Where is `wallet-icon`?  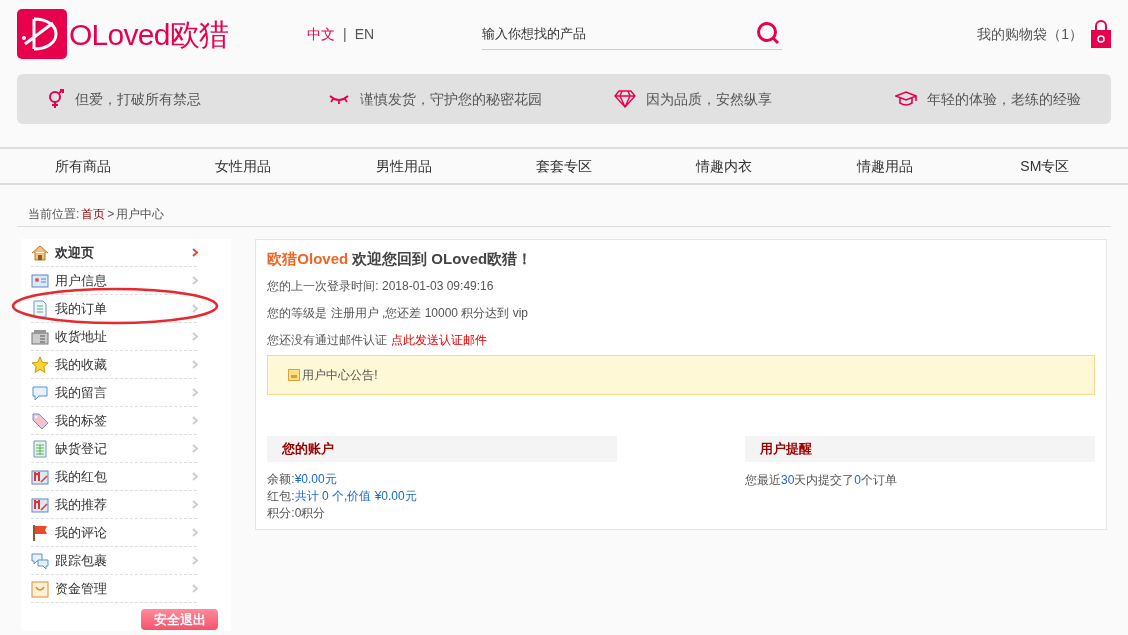
wallet-icon is located at coordinates (40, 588).